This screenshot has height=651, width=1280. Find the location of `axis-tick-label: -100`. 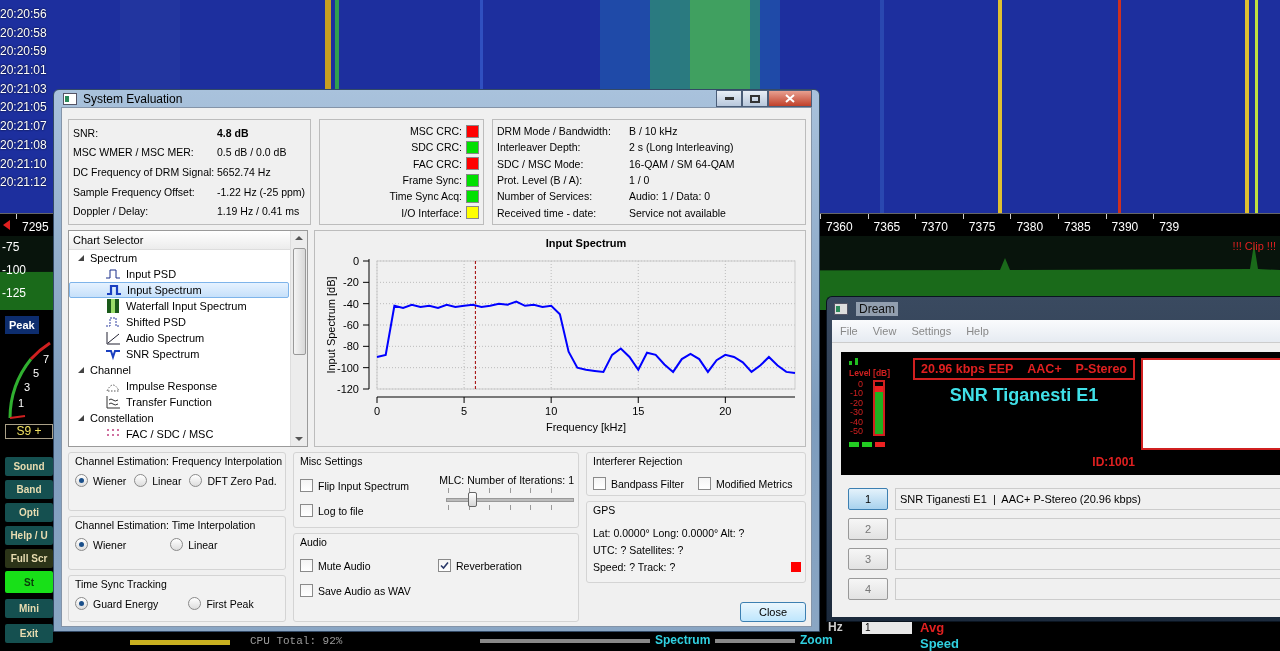

axis-tick-label: -100 is located at coordinates (347, 367).